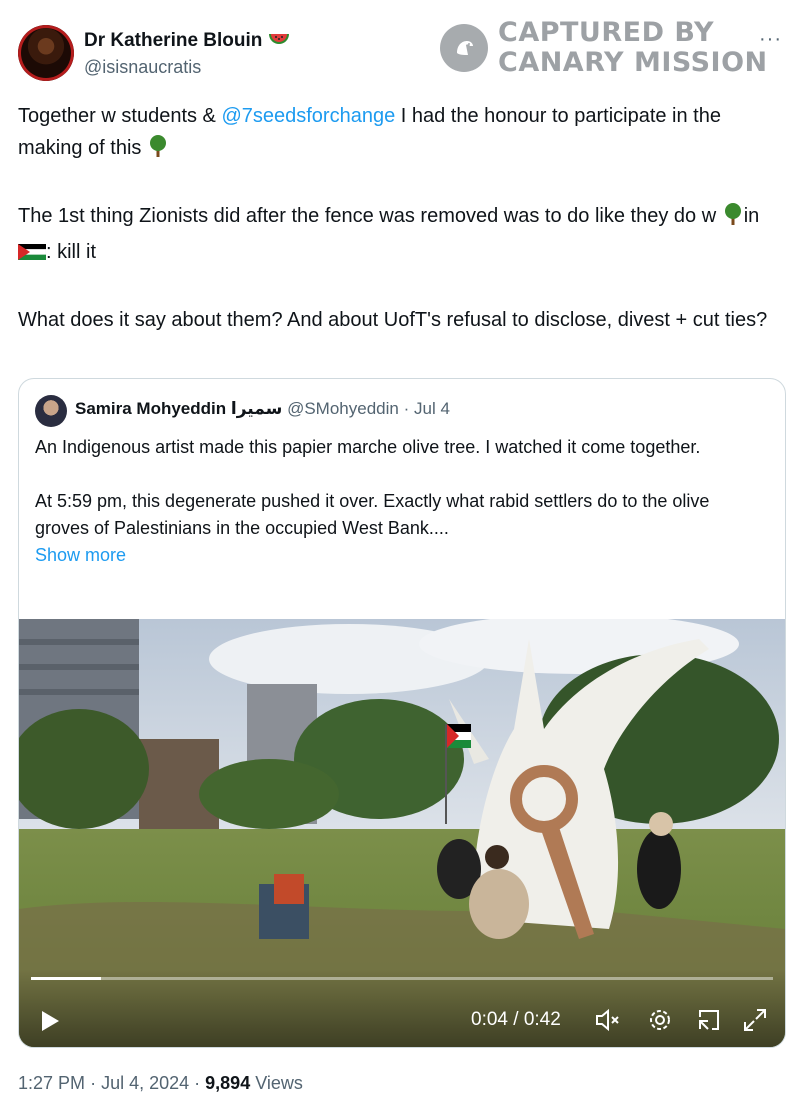  What do you see at coordinates (51, 1083) in the screenshot?
I see `tweet-time: 1:27 PM` at bounding box center [51, 1083].